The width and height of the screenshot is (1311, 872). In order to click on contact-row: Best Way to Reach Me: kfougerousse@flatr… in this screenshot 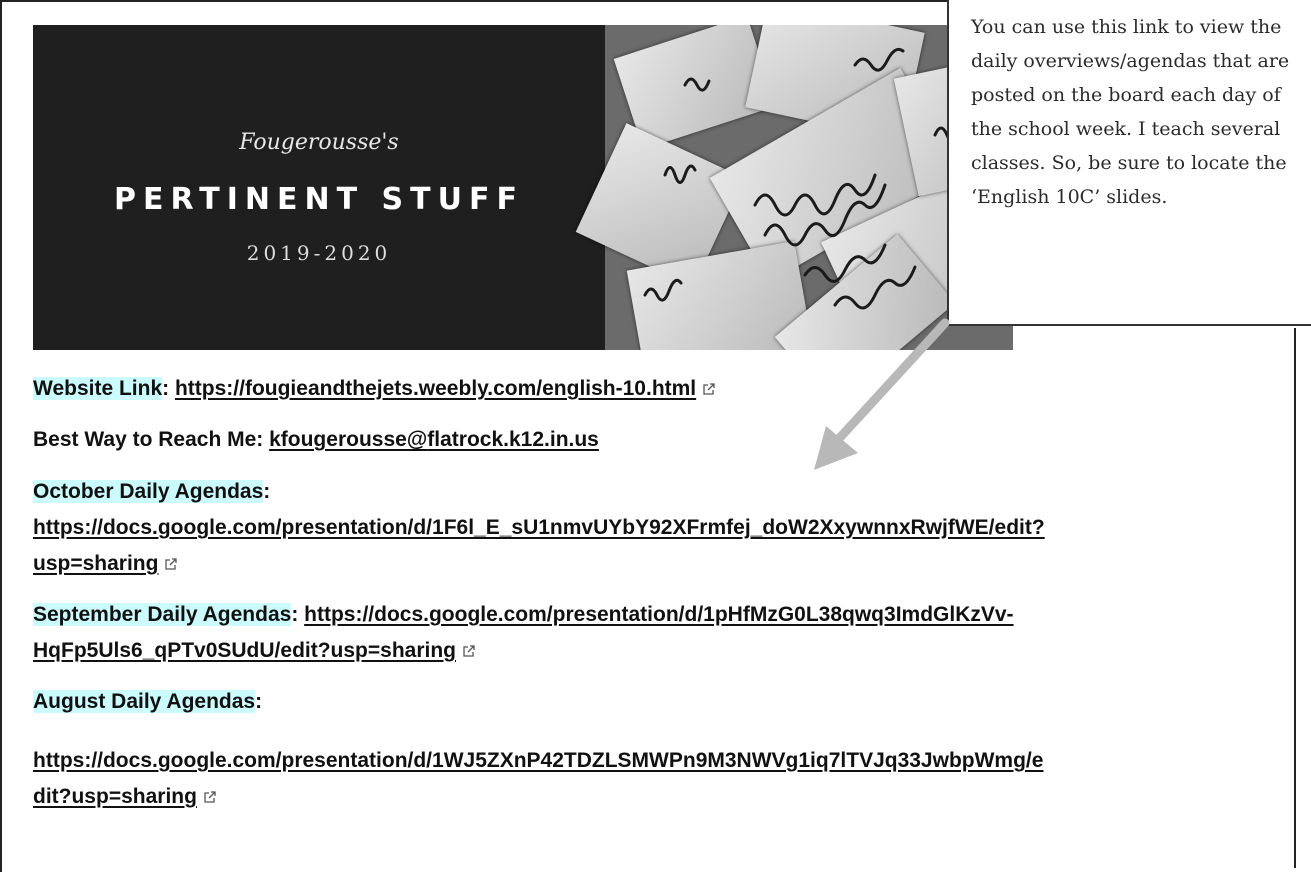, I will do `click(316, 439)`.